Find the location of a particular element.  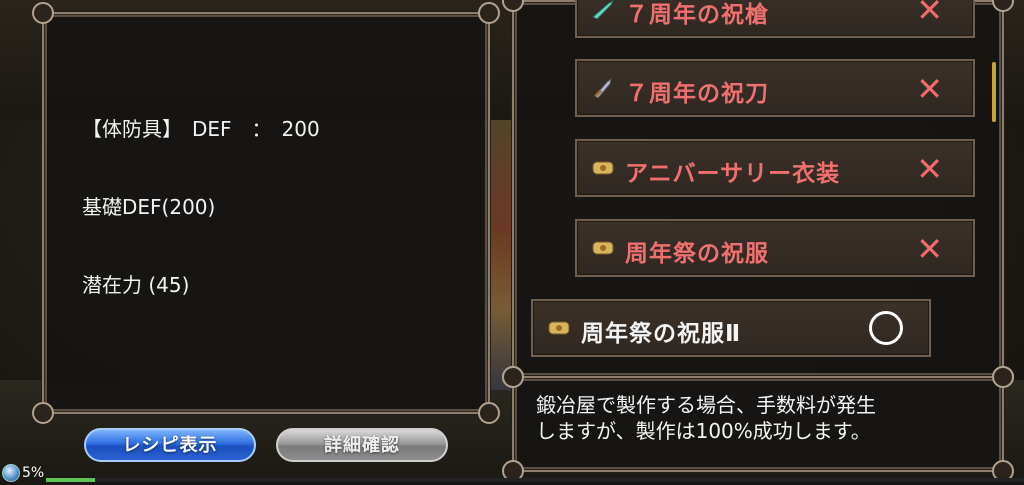

recipe-item-label: ７周年の祝槍 is located at coordinates (697, 15).